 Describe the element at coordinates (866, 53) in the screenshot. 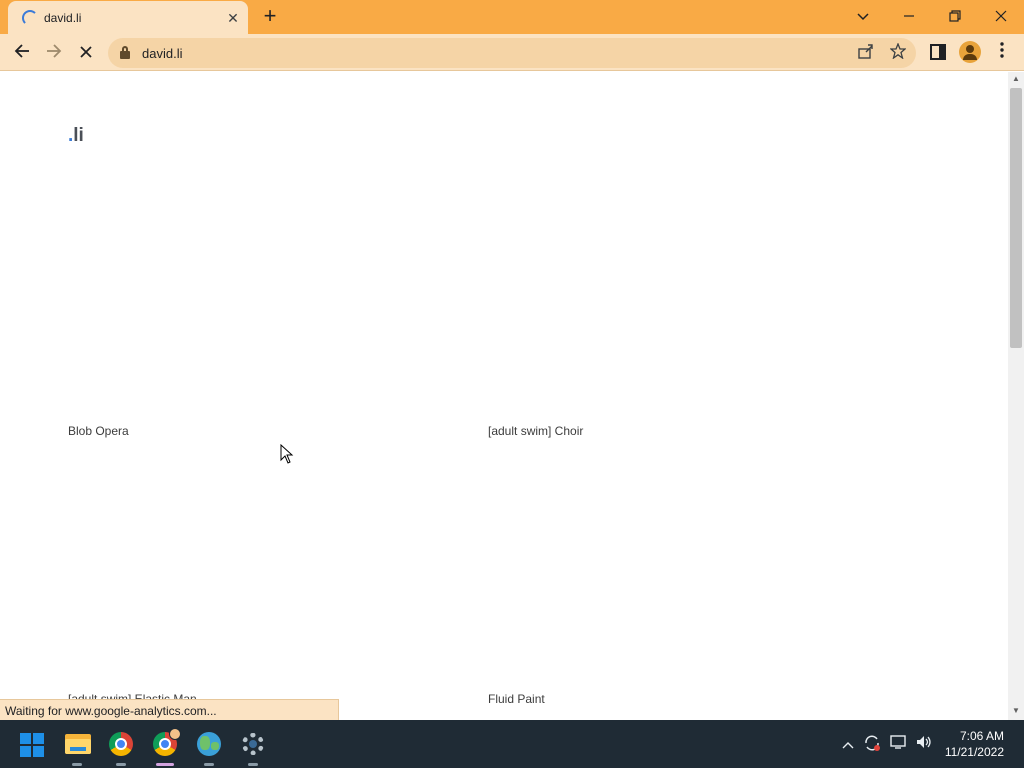

I see `share-icon` at that location.